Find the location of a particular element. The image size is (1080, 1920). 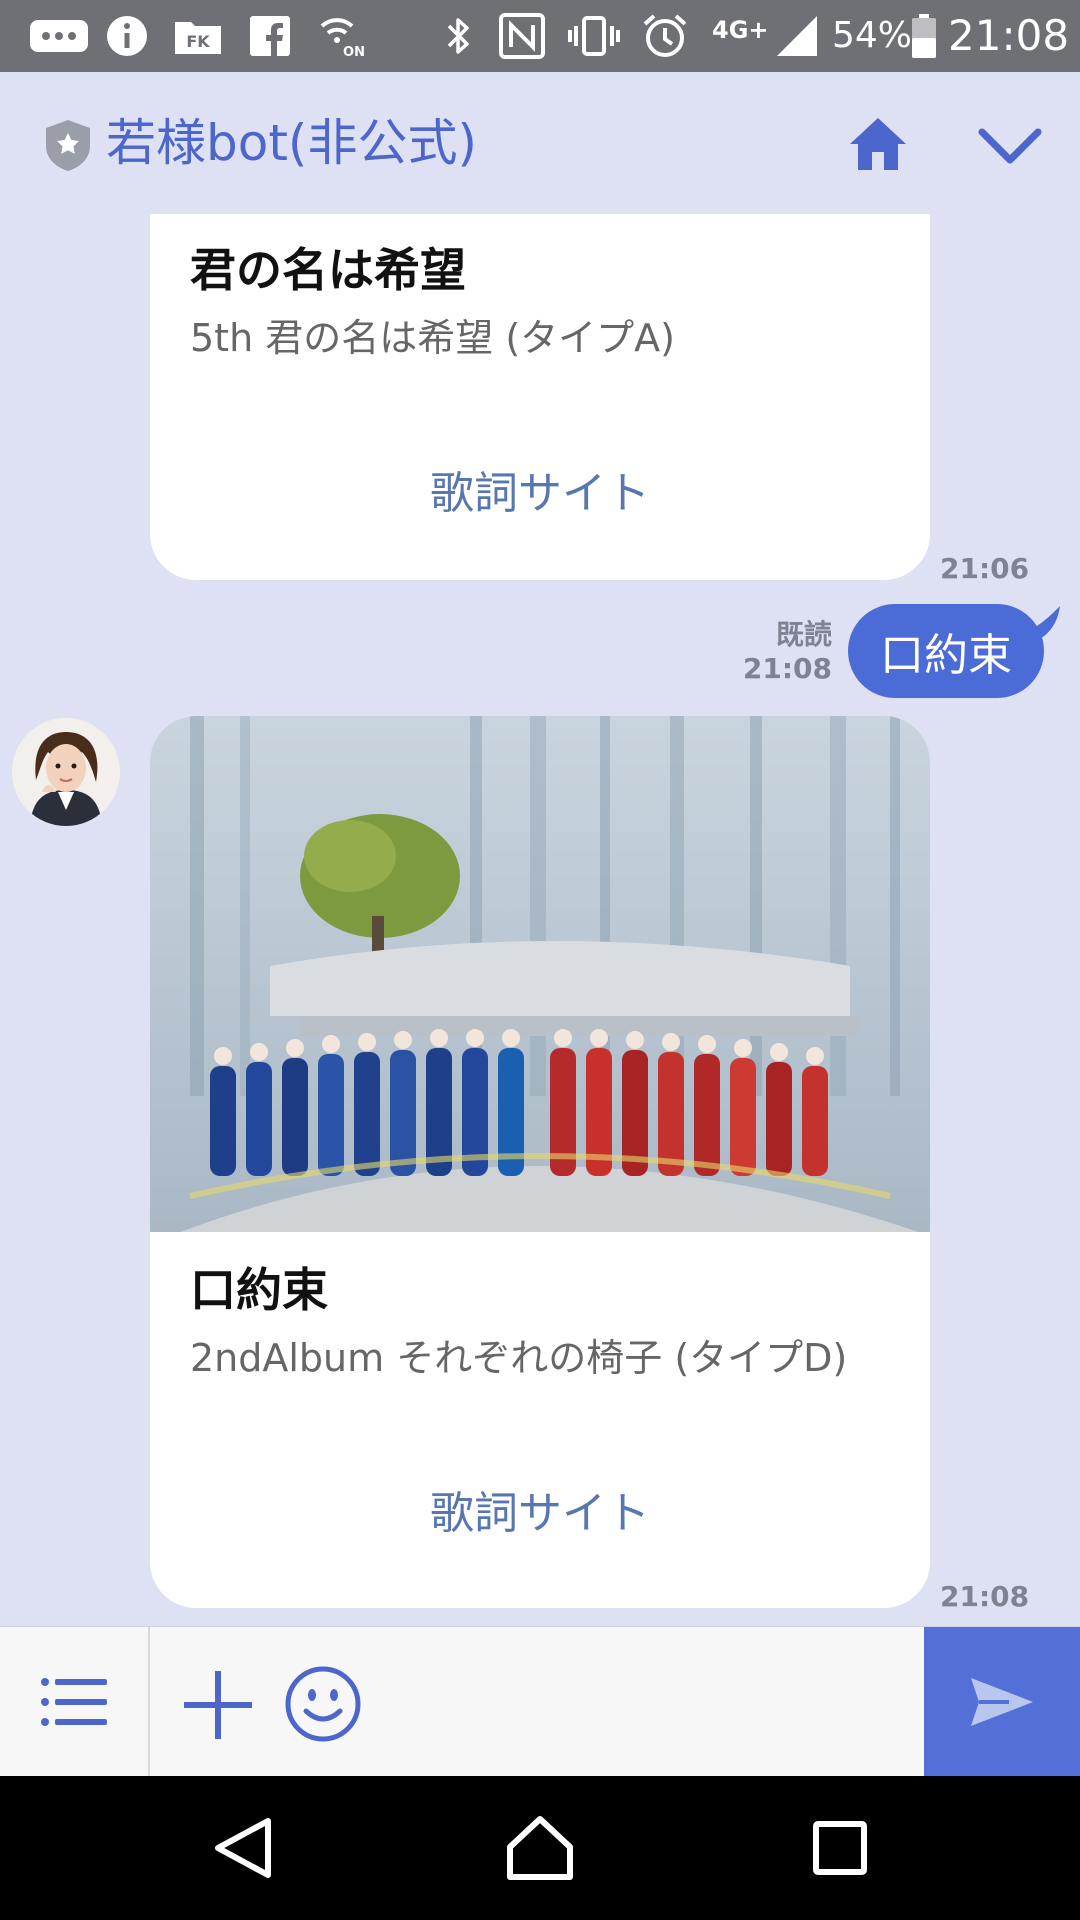

message-input is located at coordinates (640, 1702).